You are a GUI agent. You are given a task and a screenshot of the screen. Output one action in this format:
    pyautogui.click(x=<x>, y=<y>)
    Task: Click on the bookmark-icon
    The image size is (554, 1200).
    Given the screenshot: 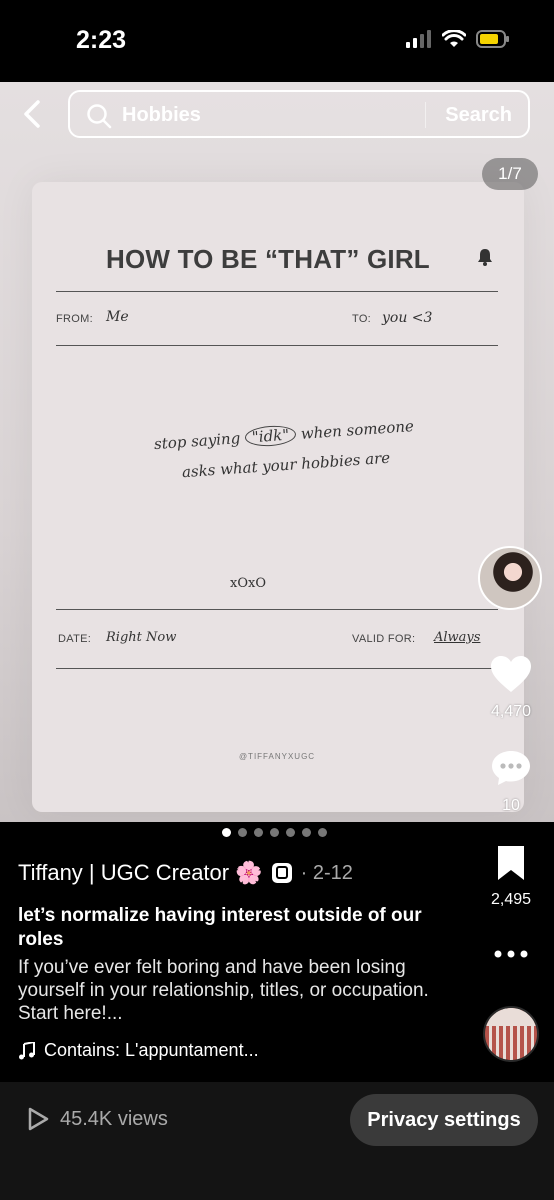 What is the action you would take?
    pyautogui.click(x=511, y=863)
    